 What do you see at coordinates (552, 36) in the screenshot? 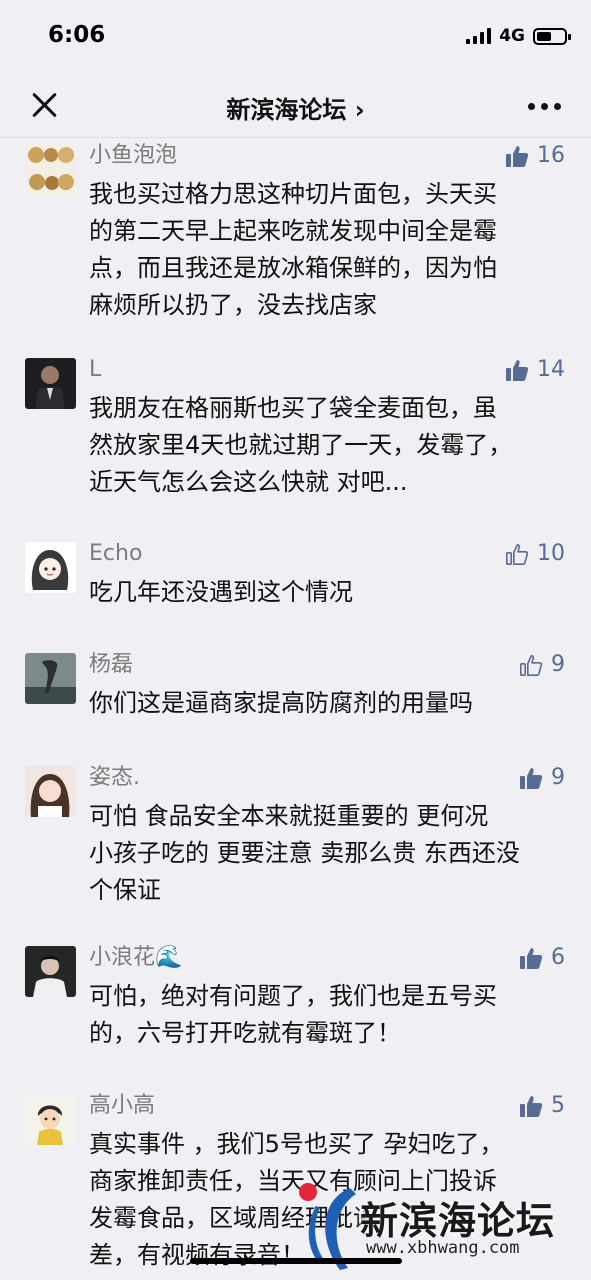
I see `battery-icon` at bounding box center [552, 36].